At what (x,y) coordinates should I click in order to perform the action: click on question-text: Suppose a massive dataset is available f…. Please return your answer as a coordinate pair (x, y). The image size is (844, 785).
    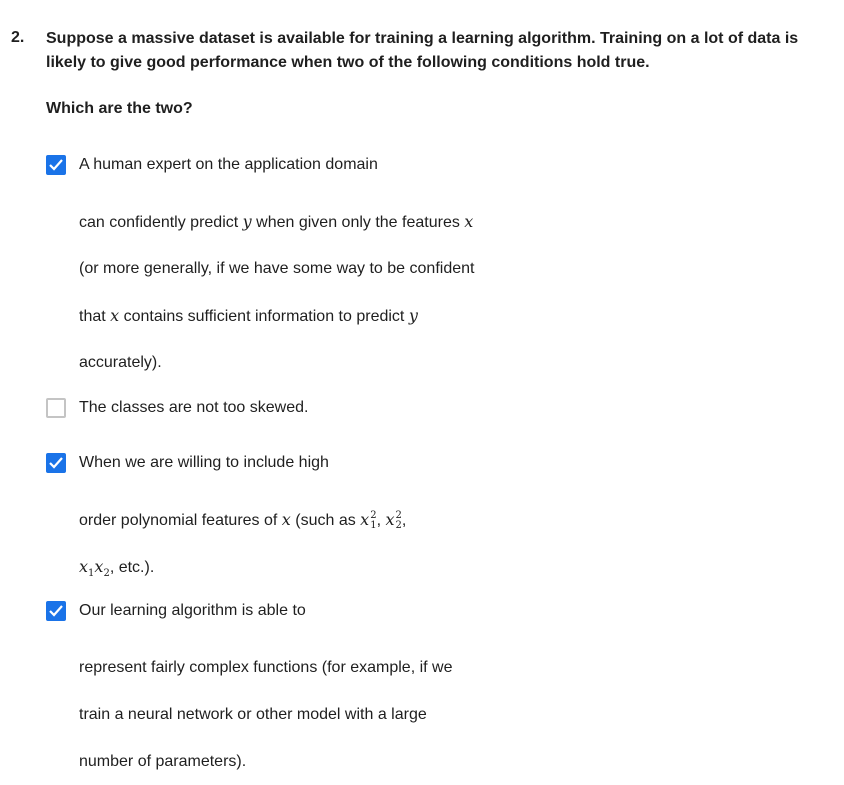
    Looking at the image, I should click on (422, 50).